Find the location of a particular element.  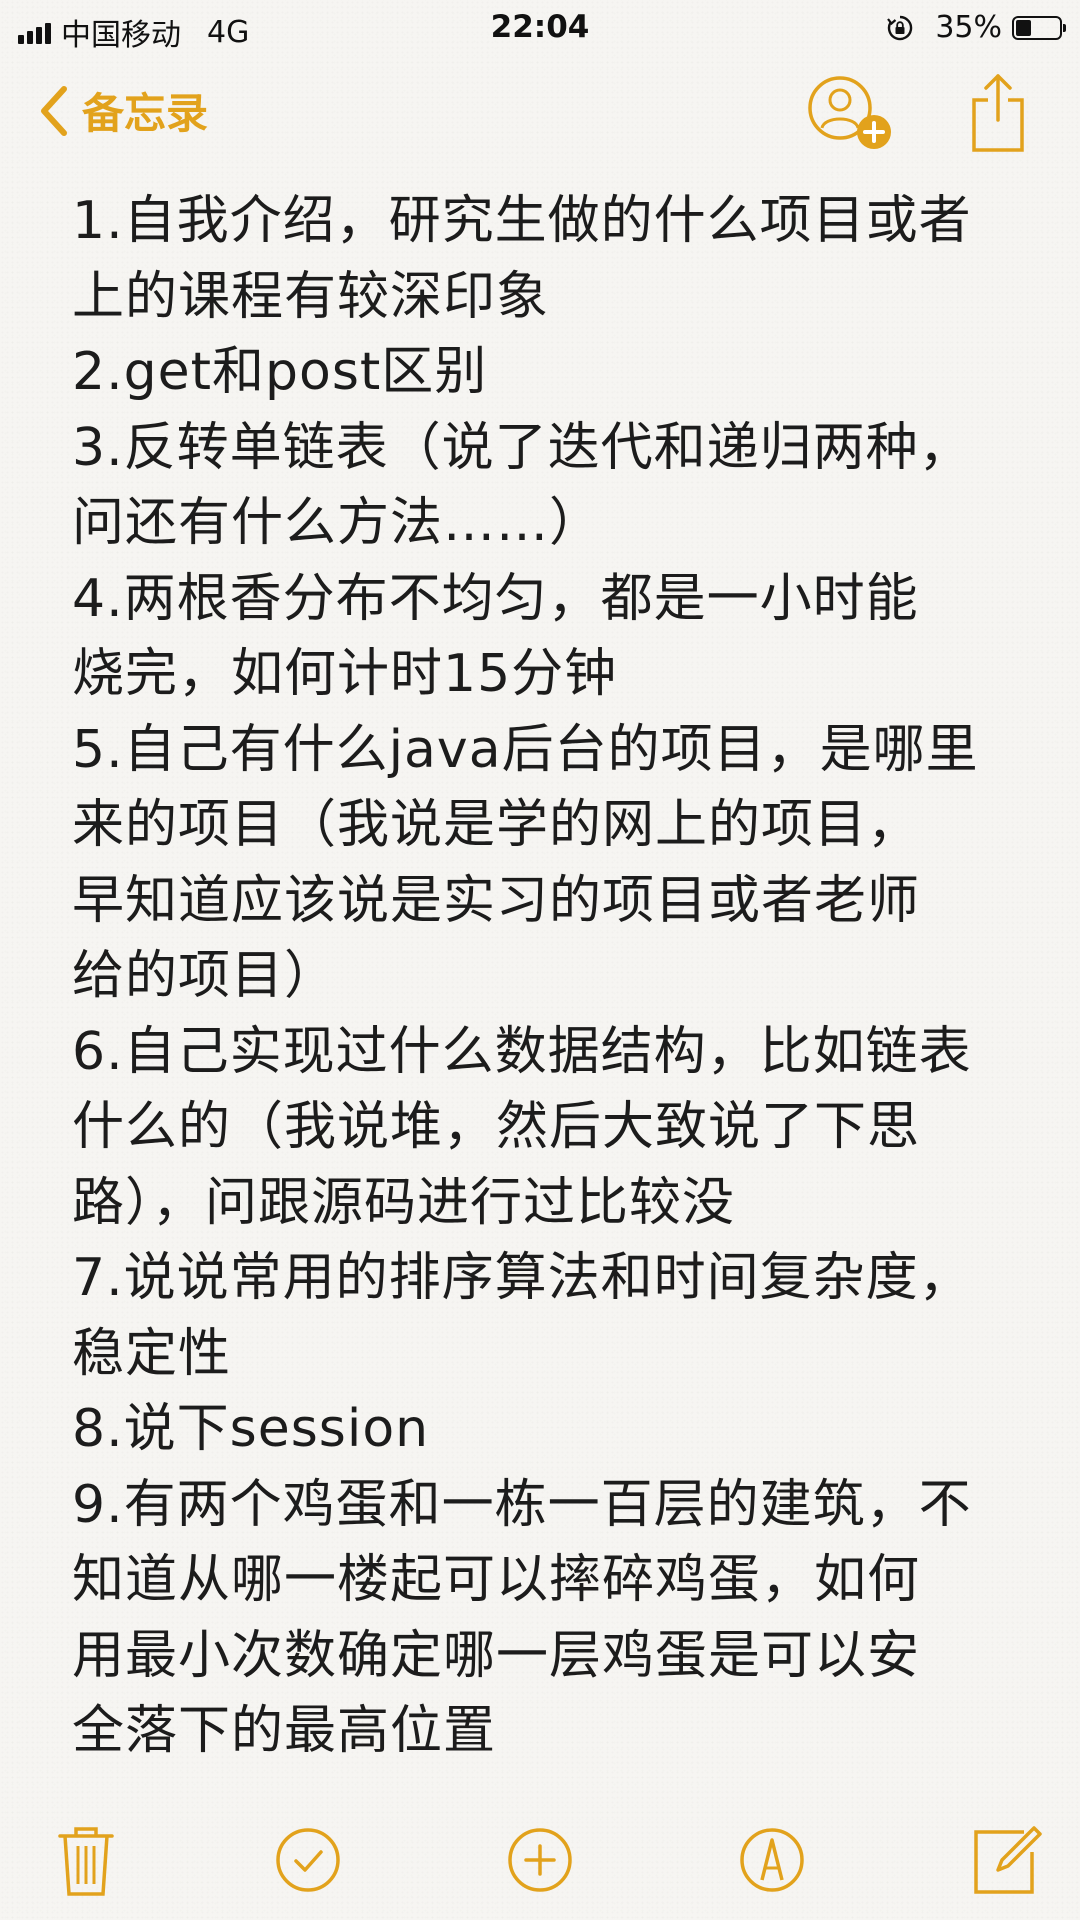

battery-fill is located at coordinates (1023, 27).